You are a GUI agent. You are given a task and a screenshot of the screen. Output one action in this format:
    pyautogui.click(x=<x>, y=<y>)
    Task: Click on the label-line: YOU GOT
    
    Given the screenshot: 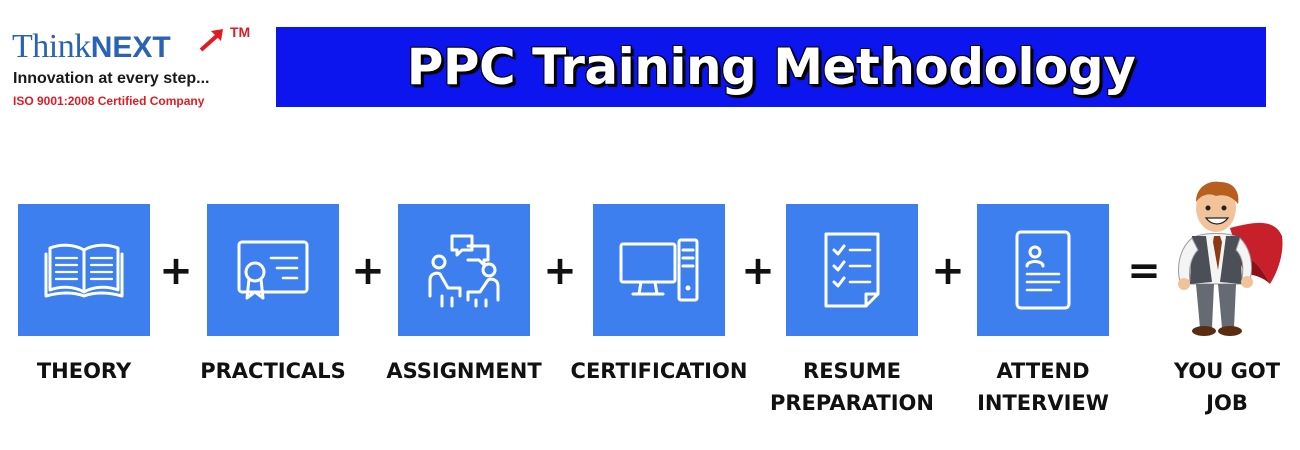 What is the action you would take?
    pyautogui.click(x=1227, y=371)
    